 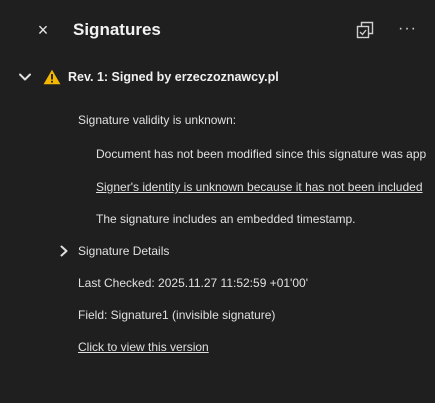 I want to click on close-icon: ×, so click(x=43, y=30).